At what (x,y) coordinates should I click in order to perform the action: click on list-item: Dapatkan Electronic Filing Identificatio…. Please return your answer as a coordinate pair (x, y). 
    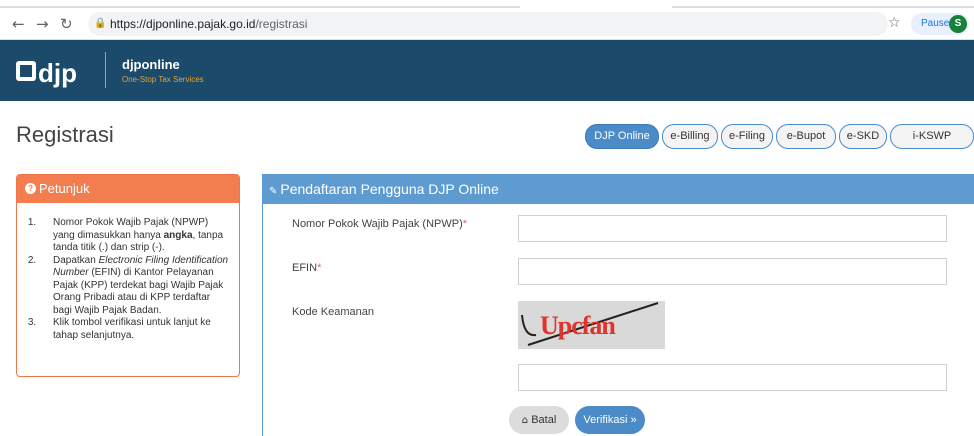
    Looking at the image, I should click on (134, 286).